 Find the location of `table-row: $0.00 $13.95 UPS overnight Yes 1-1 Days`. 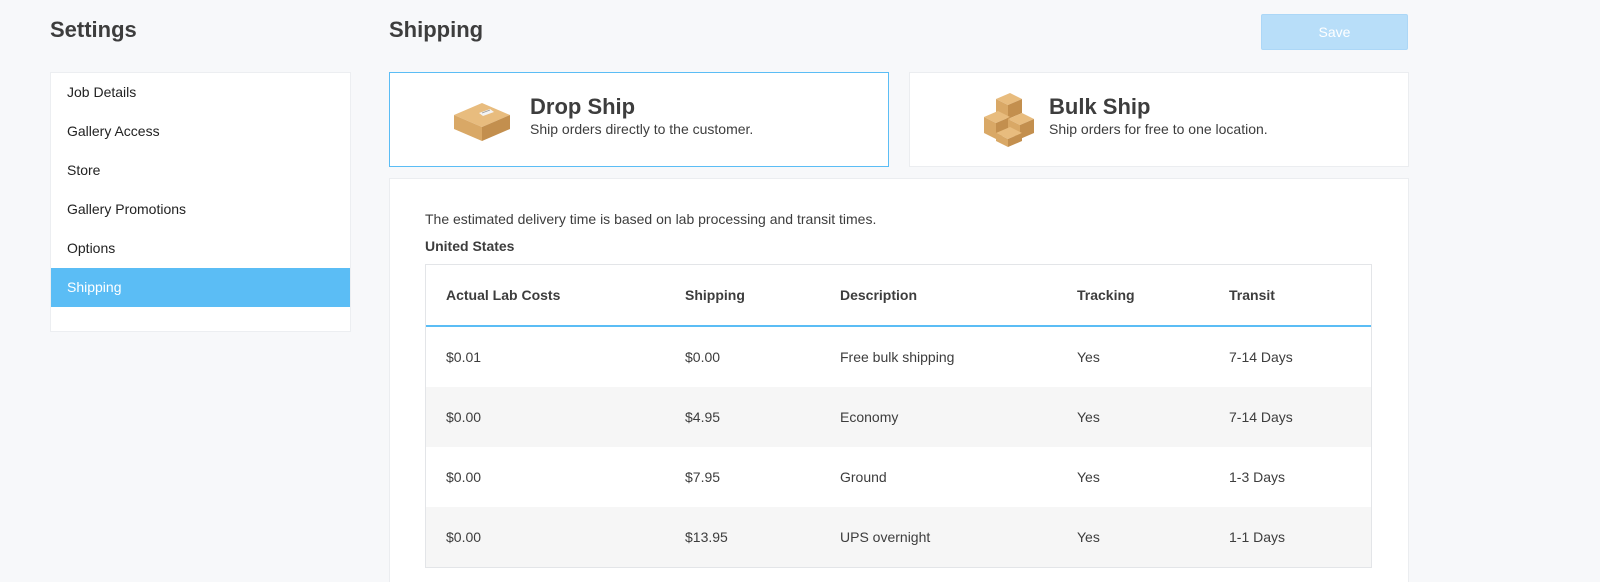

table-row: $0.00 $13.95 UPS overnight Yes 1-1 Days is located at coordinates (898, 537).